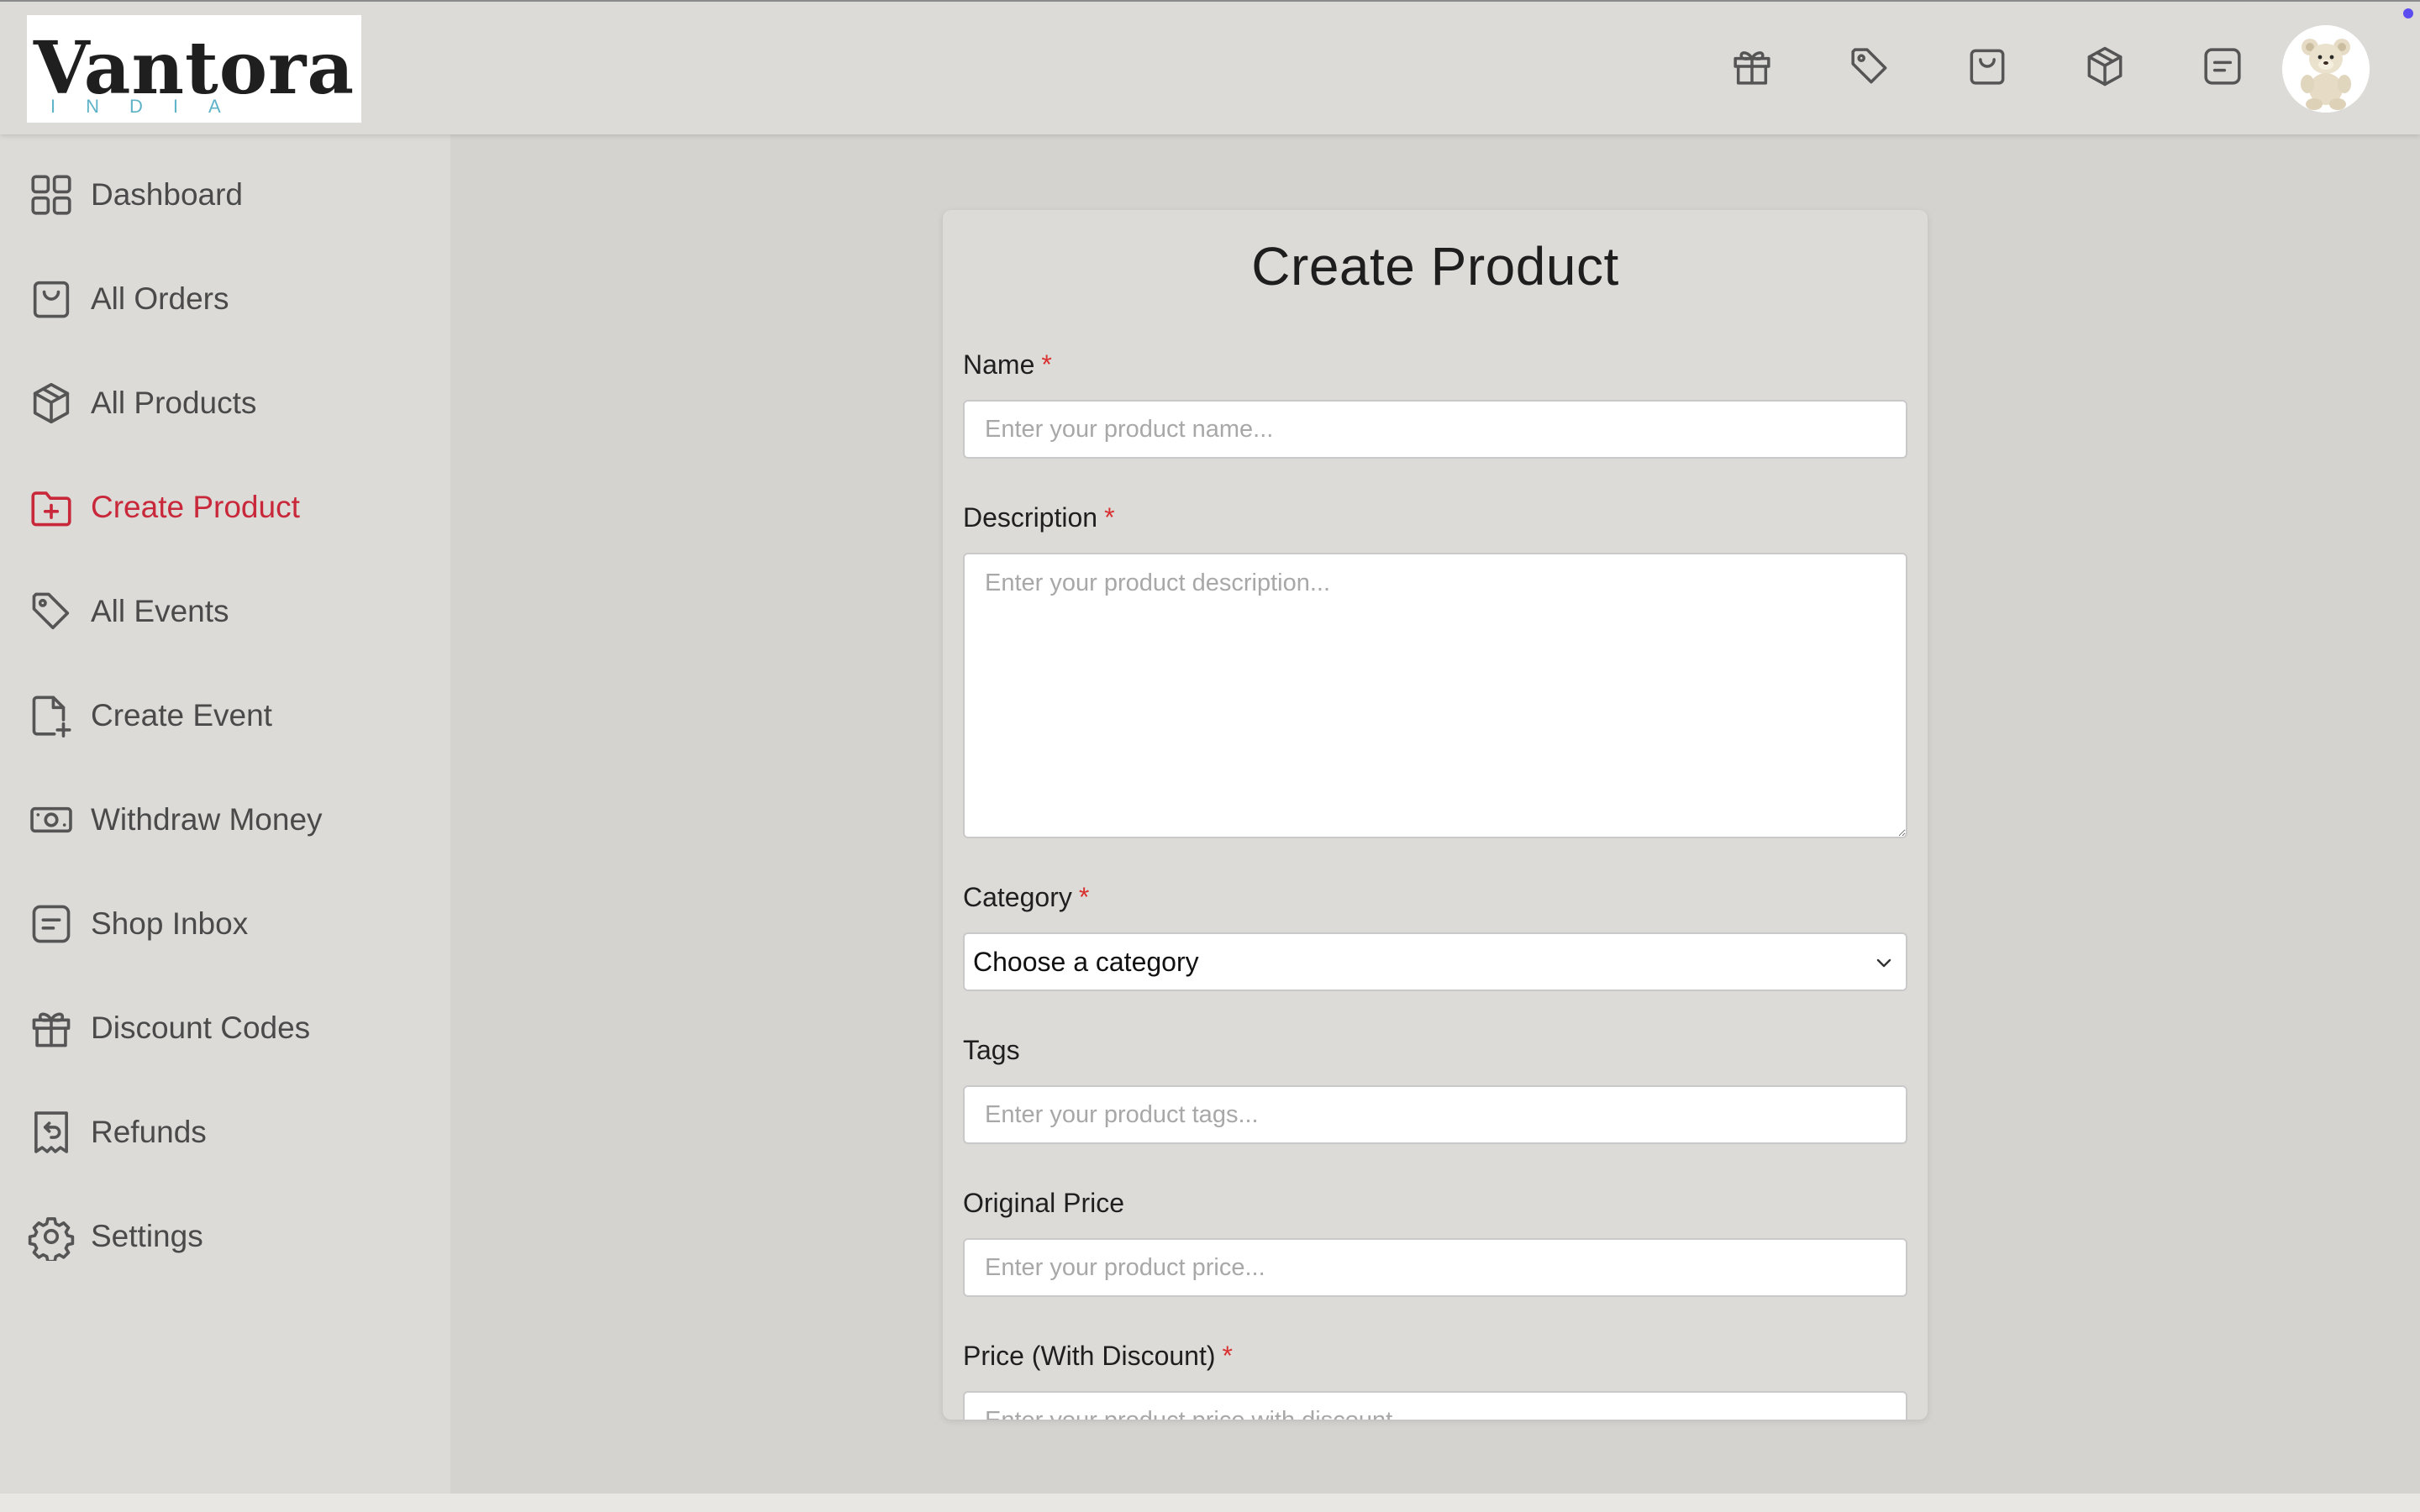 The height and width of the screenshot is (1512, 2420). I want to click on notification-dot, so click(2408, 13).